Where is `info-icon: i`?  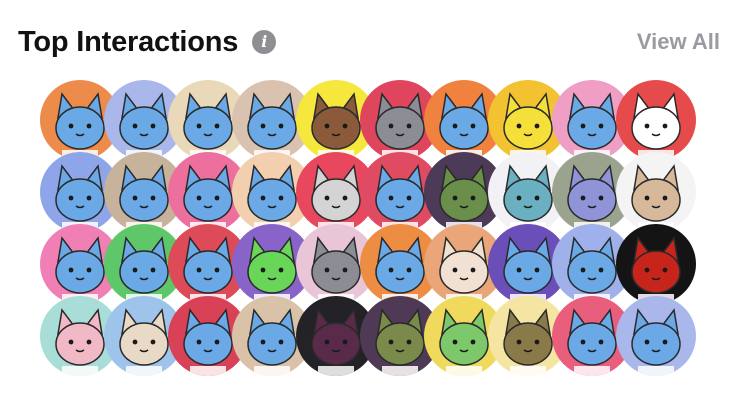
info-icon: i is located at coordinates (264, 42).